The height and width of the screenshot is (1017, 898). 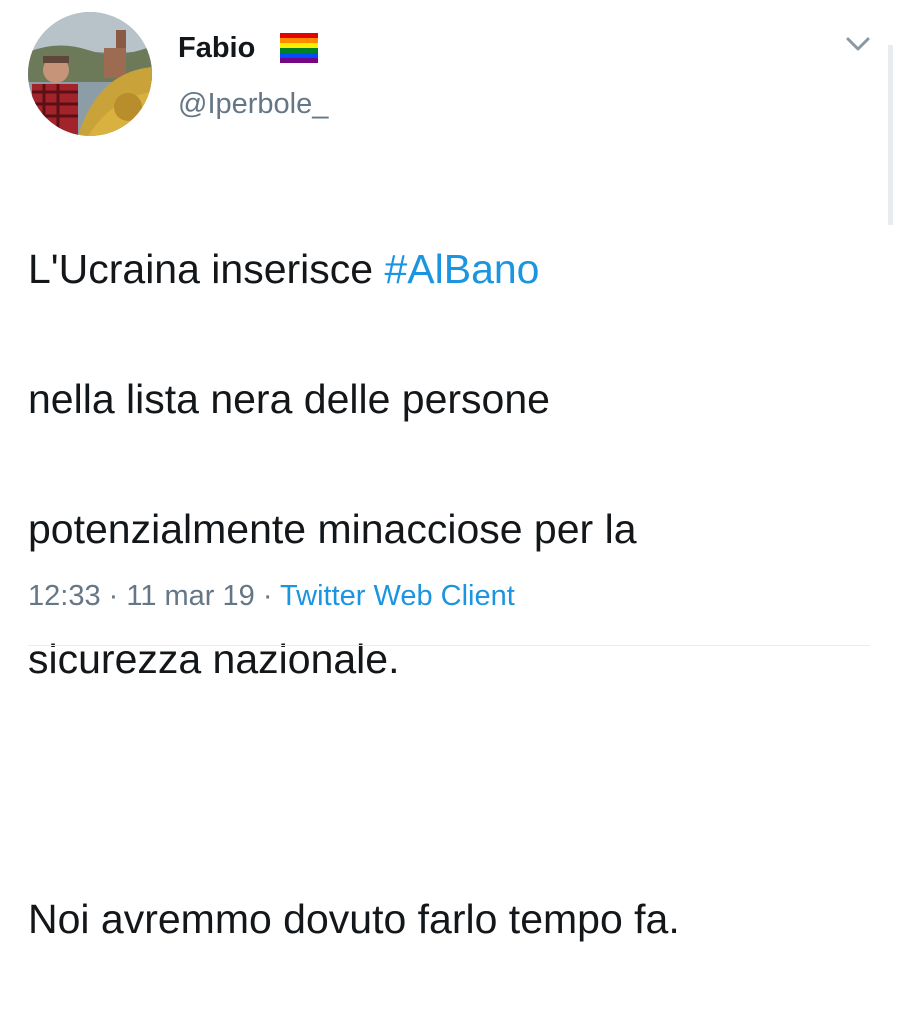 What do you see at coordinates (190, 596) in the screenshot?
I see `tweet-date: 11 mar 19` at bounding box center [190, 596].